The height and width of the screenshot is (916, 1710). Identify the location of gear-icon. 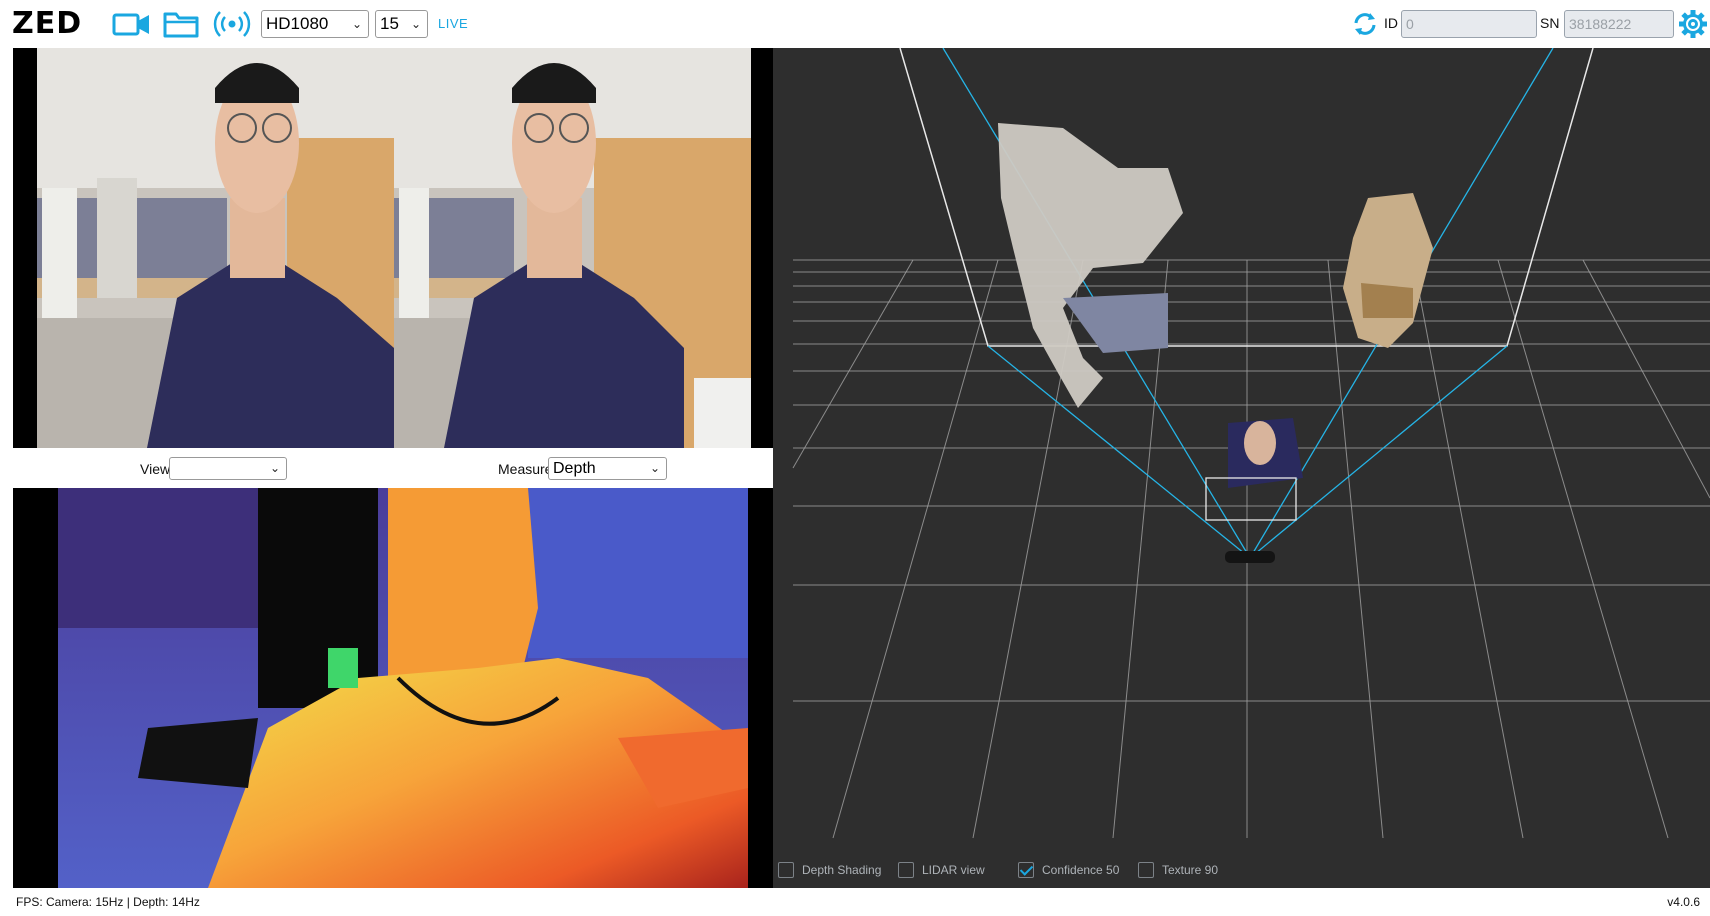
(1693, 24).